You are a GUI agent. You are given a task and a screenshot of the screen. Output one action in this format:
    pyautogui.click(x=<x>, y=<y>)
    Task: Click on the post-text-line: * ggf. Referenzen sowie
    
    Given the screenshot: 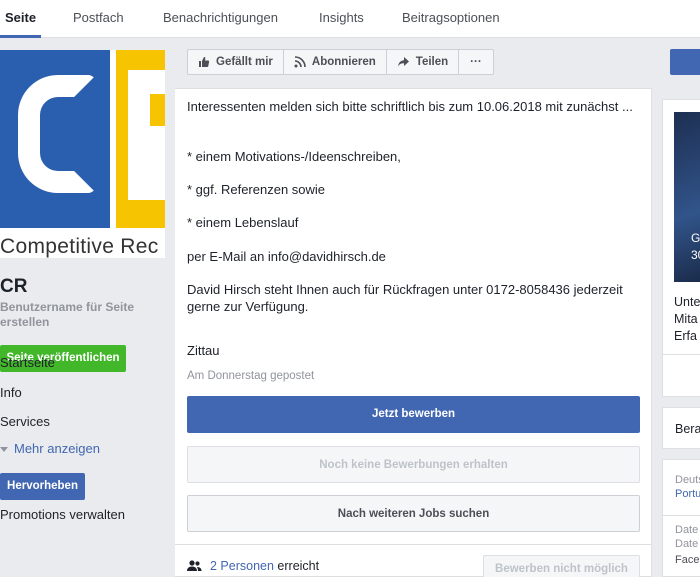 What is the action you would take?
    pyautogui.click(x=256, y=189)
    